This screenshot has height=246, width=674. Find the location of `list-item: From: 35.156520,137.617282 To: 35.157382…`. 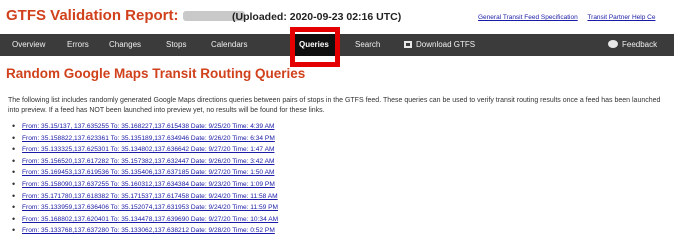

list-item: From: 35.156520,137.617282 To: 35.157382… is located at coordinates (145, 162).